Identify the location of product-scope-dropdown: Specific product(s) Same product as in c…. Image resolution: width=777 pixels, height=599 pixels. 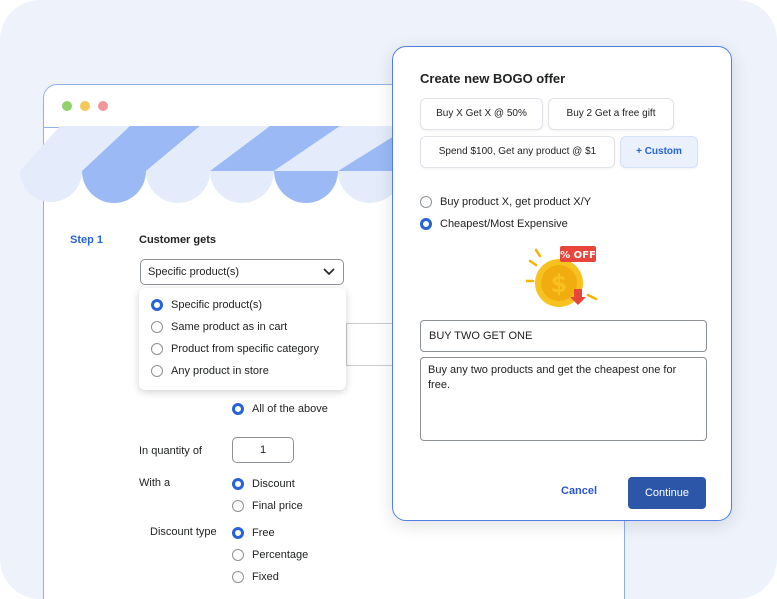
(242, 339).